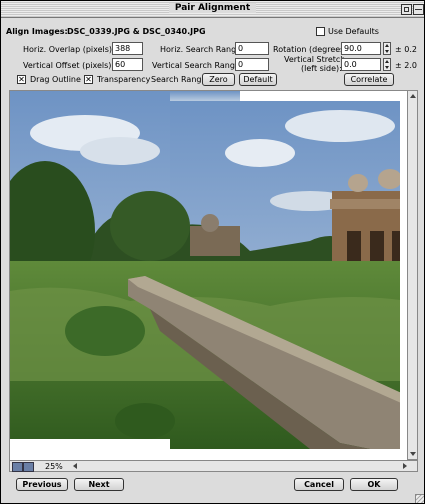  Describe the element at coordinates (315, 59) in the screenshot. I see `vstretch-label-1: Vertical Stretch` at that location.